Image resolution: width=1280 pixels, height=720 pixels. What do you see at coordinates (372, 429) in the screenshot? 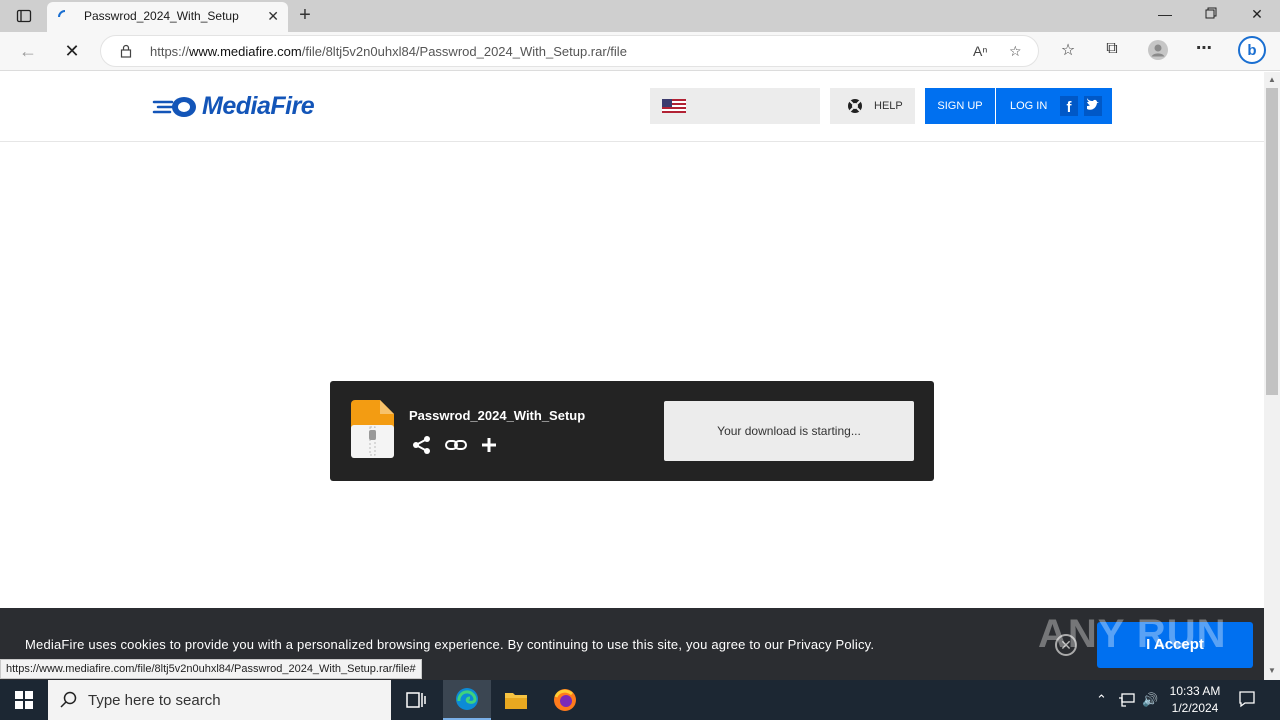
I see `archive-file-icon` at bounding box center [372, 429].